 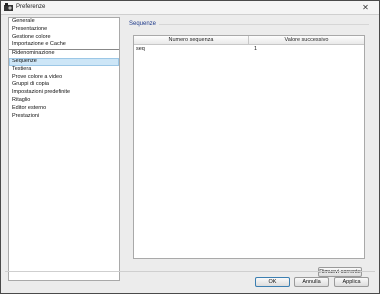 I want to click on sidebar-item-importazione-cache: Importazione e Cache, so click(x=64, y=45).